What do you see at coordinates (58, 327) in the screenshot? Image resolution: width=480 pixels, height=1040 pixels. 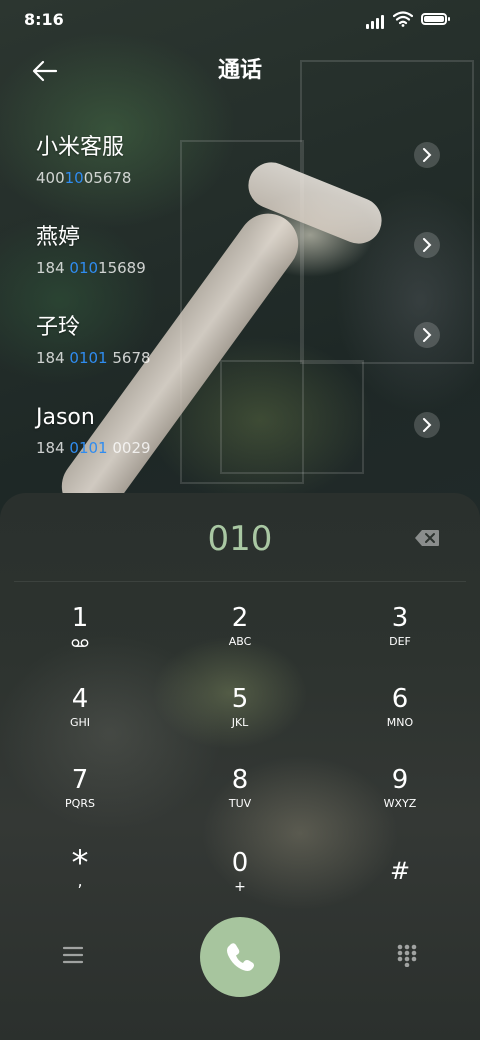 I see `contact-name: 子玲` at bounding box center [58, 327].